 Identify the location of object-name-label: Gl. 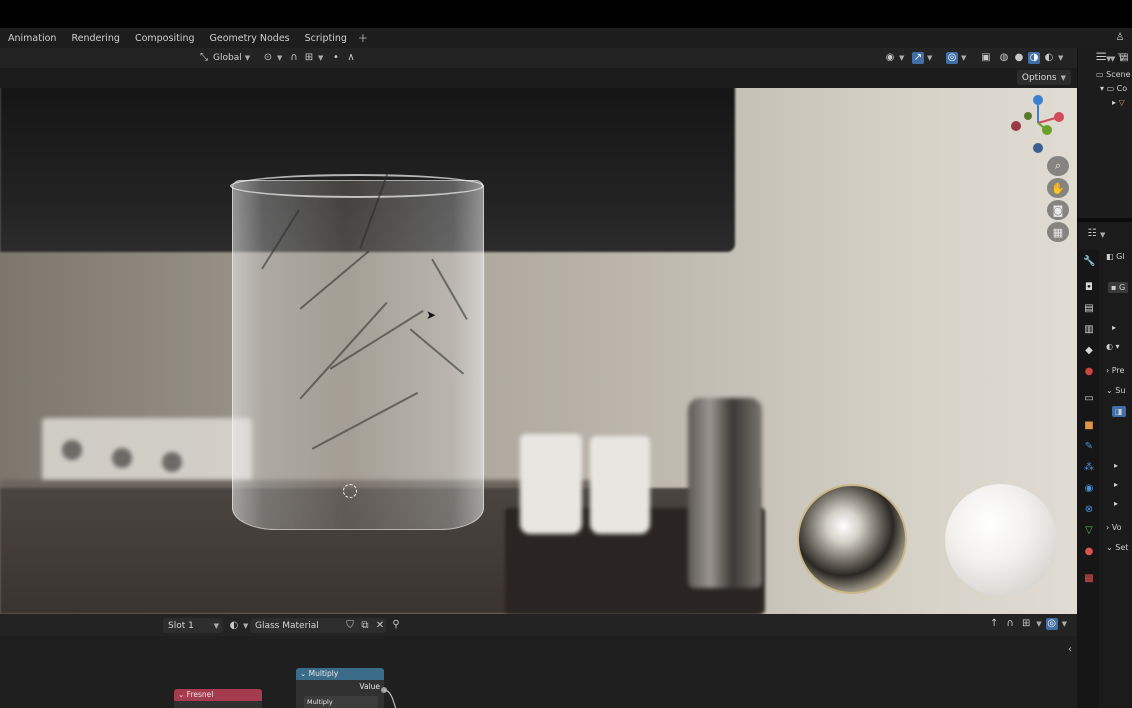
(1120, 256).